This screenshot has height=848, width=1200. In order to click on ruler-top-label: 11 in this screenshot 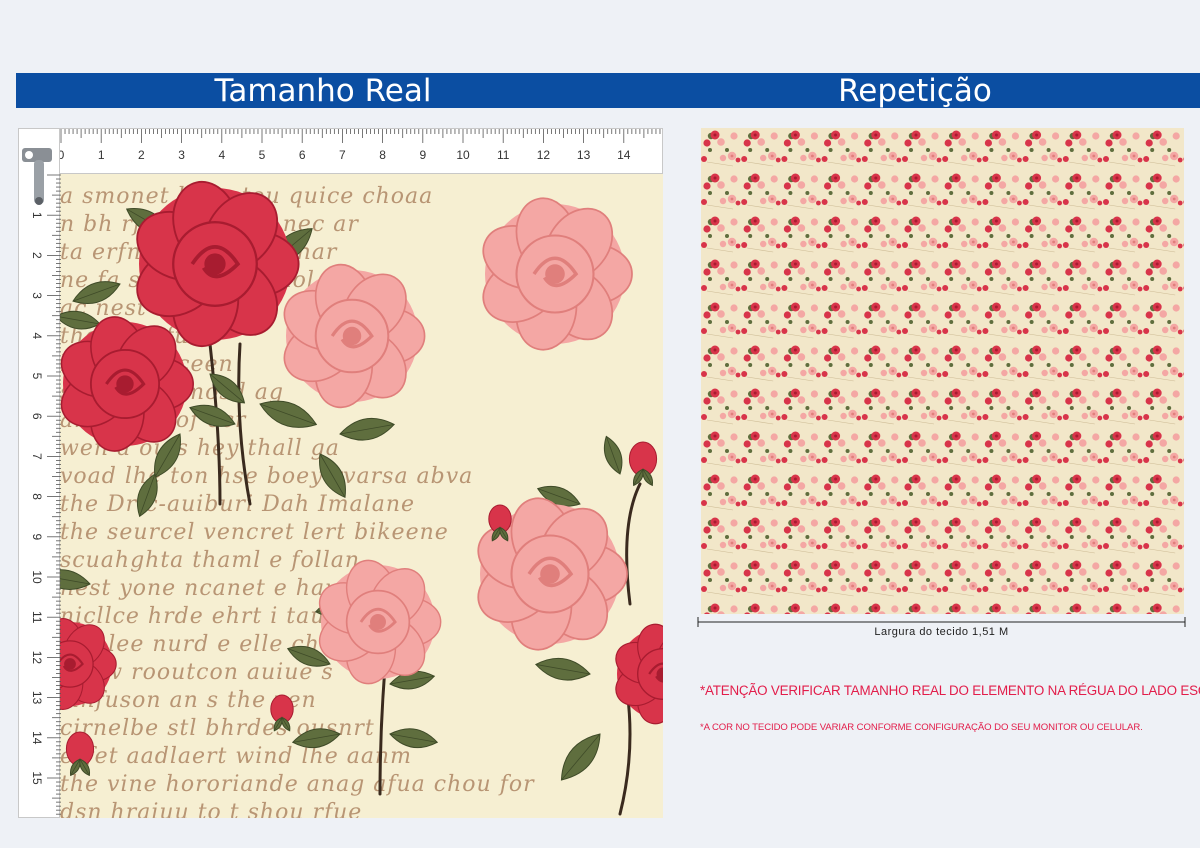, I will do `click(503, 155)`.